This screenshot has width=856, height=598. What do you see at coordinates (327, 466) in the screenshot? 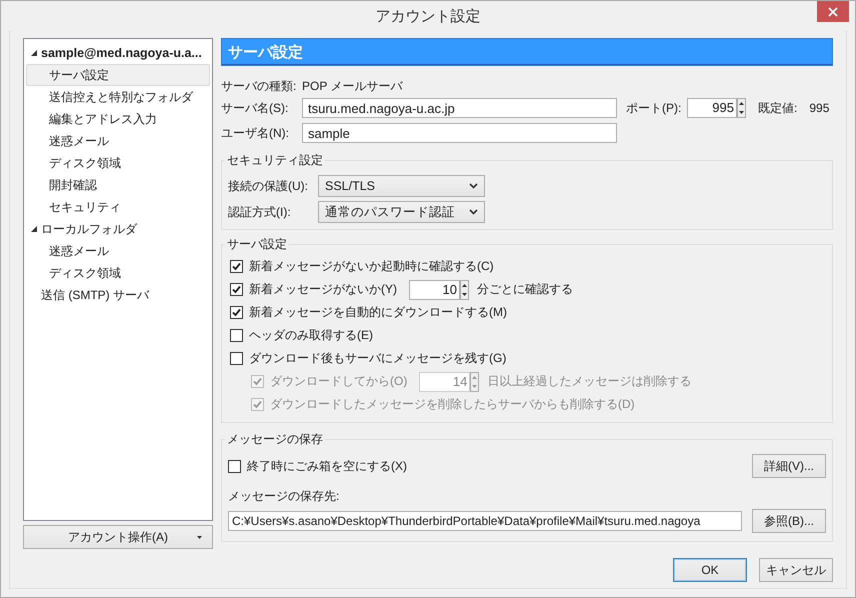
I see `checkbox-label: 終了時にごみ箱を空にする(X)` at bounding box center [327, 466].